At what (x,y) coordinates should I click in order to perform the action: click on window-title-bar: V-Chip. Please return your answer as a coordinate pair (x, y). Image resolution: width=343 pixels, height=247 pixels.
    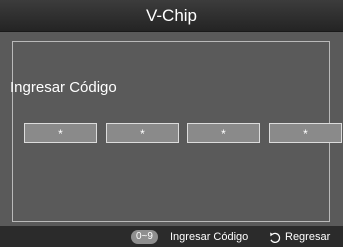
    Looking at the image, I should click on (171, 15).